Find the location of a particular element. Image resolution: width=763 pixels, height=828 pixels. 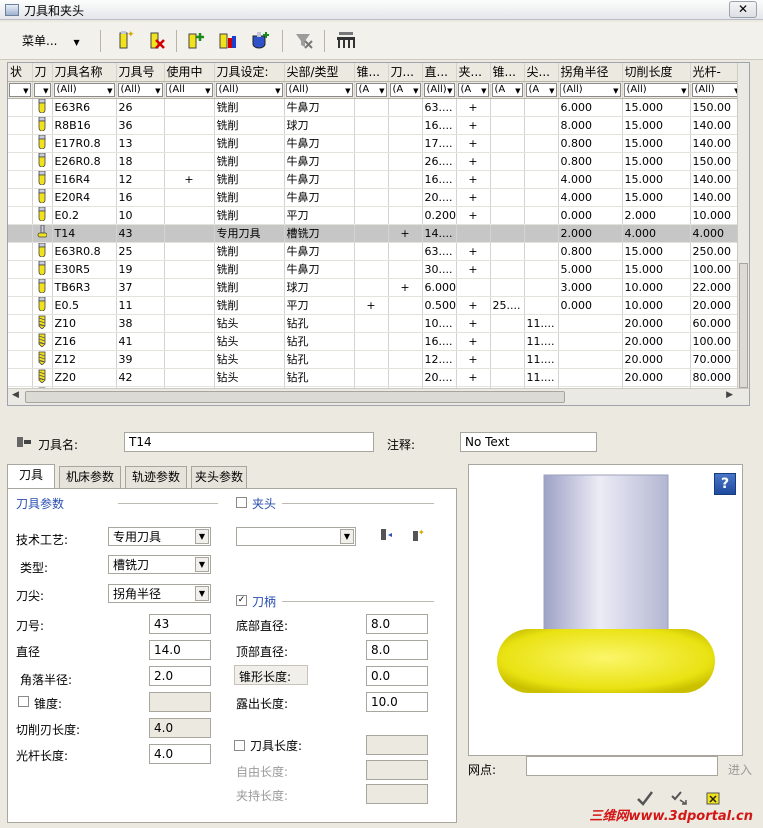

tool-color-icon is located at coordinates (228, 40).